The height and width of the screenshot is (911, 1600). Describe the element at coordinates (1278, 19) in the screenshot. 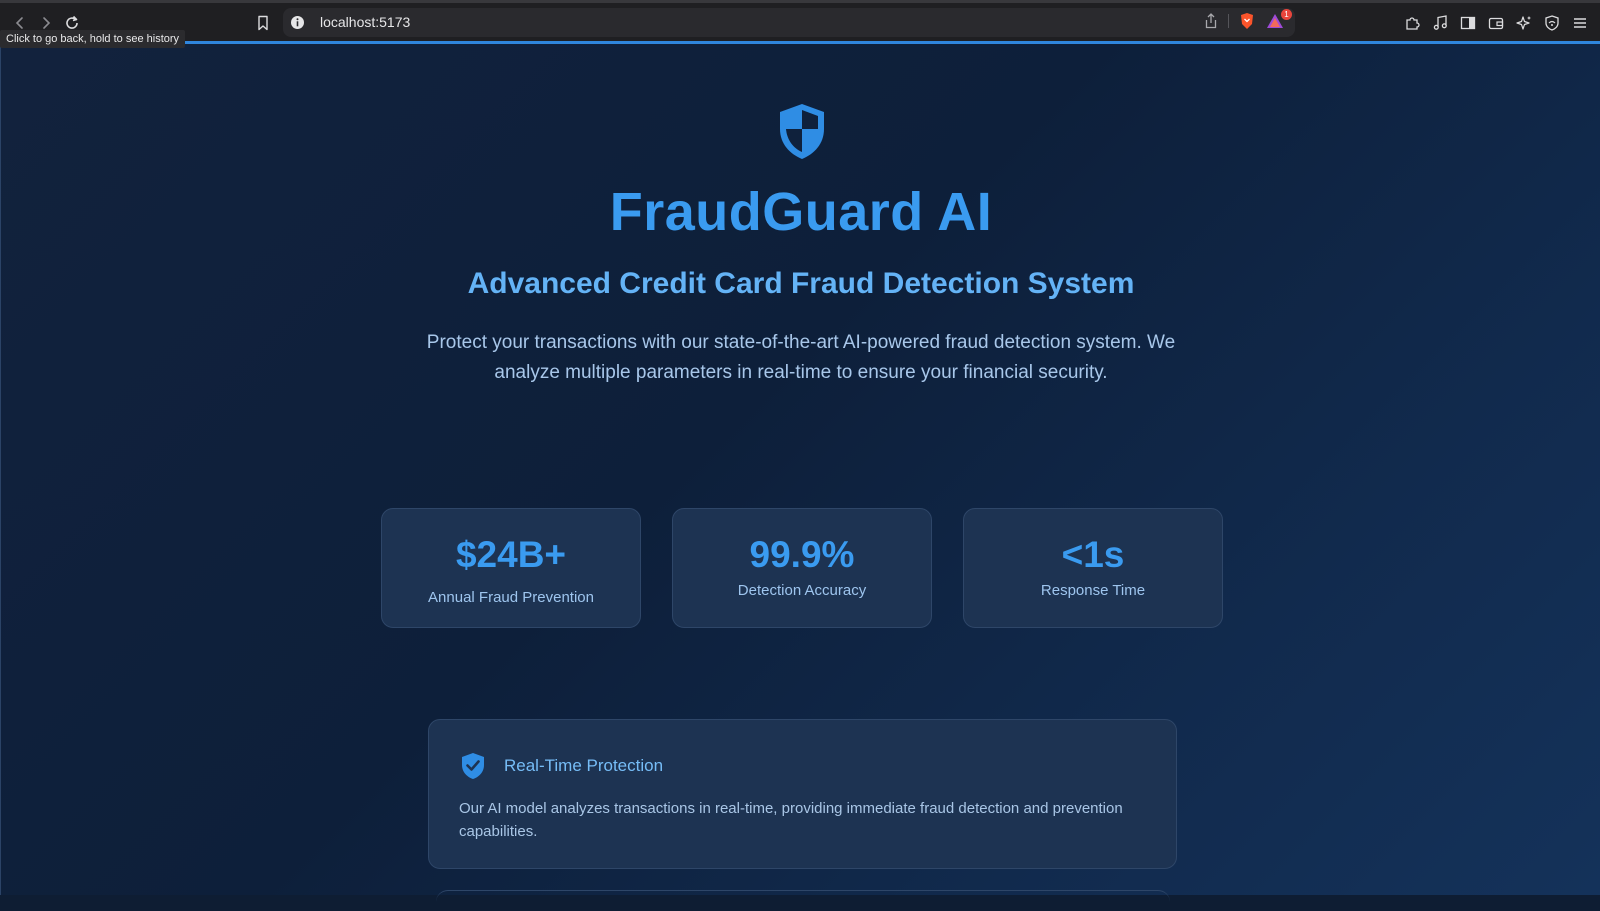

I see `brave-rewards-button: 1` at that location.